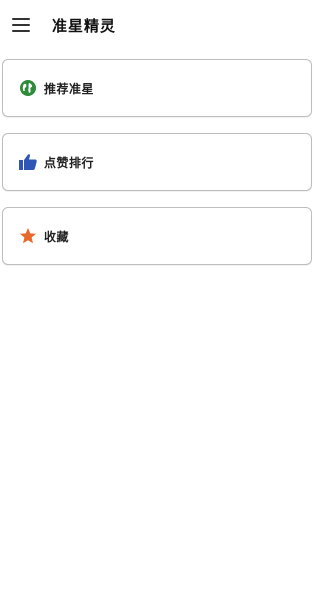 The image size is (320, 614). I want to click on menu-button, so click(21, 25).